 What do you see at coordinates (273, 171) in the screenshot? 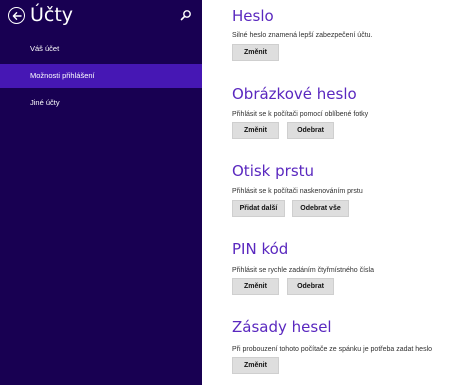
I see `section-title-fingerprint: Otisk prstu` at bounding box center [273, 171].